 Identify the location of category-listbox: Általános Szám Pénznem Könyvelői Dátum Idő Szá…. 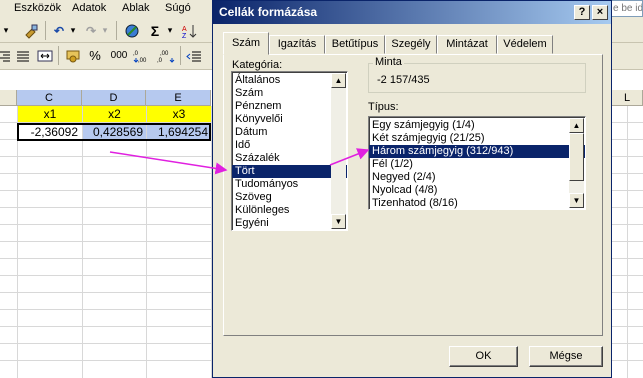
(289, 151).